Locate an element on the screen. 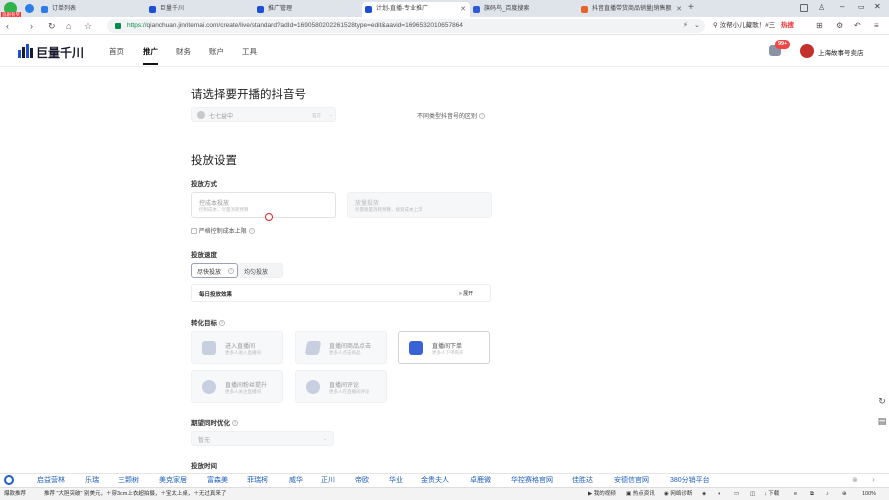 This screenshot has width=889, height=500. undo-icon: ↶ is located at coordinates (857, 26).